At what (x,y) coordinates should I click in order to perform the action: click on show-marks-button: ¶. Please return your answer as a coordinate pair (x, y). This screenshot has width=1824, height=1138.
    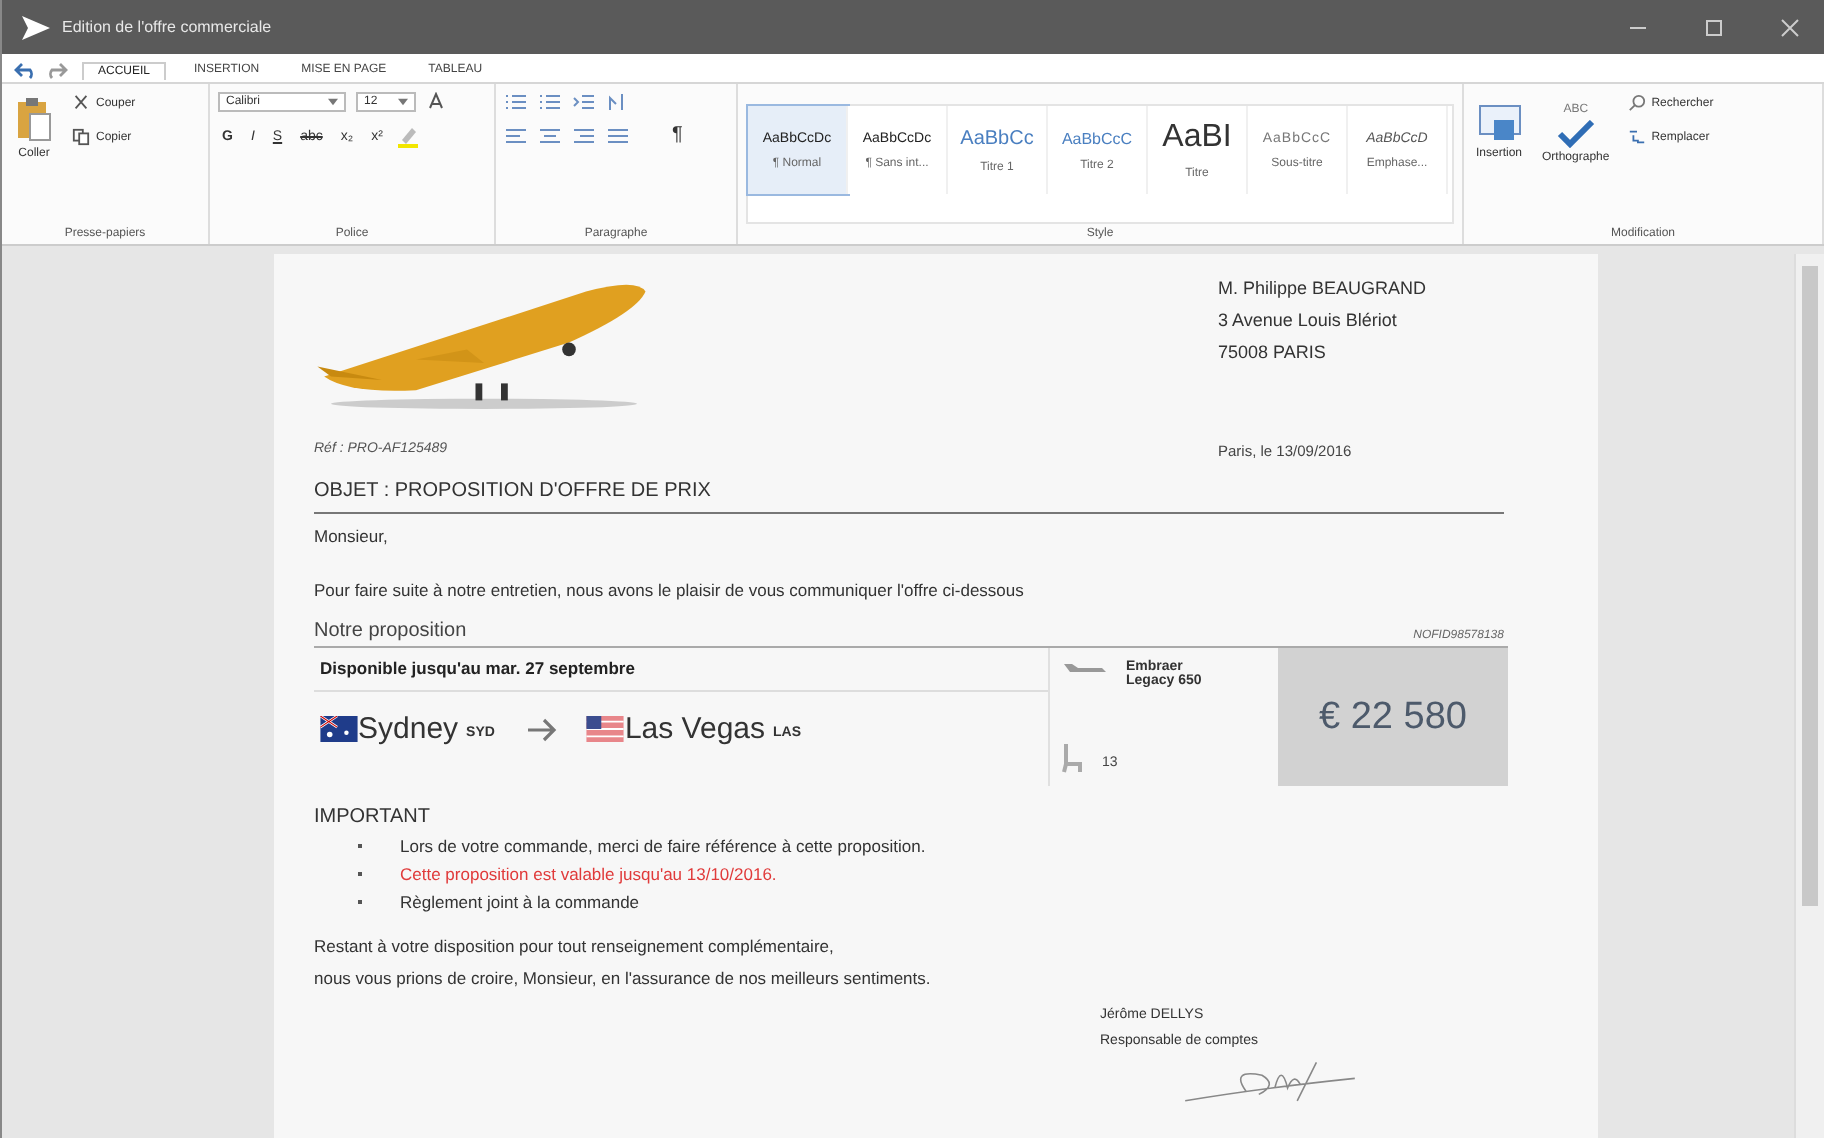
    Looking at the image, I should click on (677, 135).